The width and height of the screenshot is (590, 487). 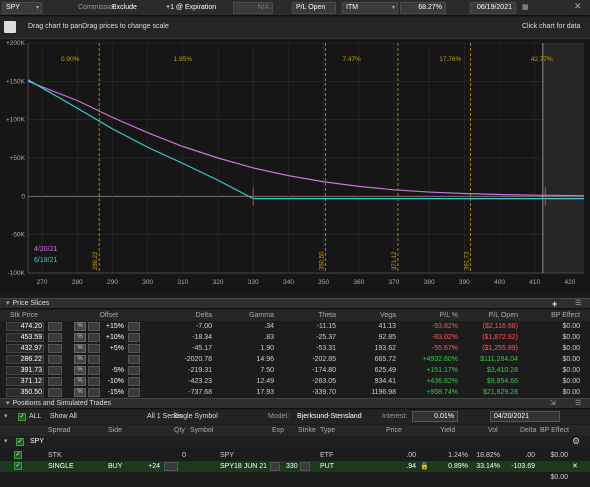 I want to click on offset-cell: +15%, so click(x=114, y=326).